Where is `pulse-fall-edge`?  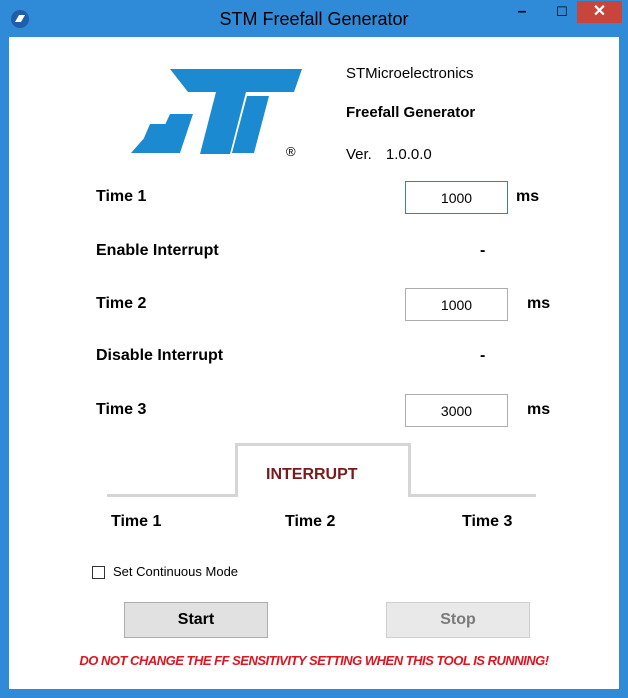 pulse-fall-edge is located at coordinates (409, 470).